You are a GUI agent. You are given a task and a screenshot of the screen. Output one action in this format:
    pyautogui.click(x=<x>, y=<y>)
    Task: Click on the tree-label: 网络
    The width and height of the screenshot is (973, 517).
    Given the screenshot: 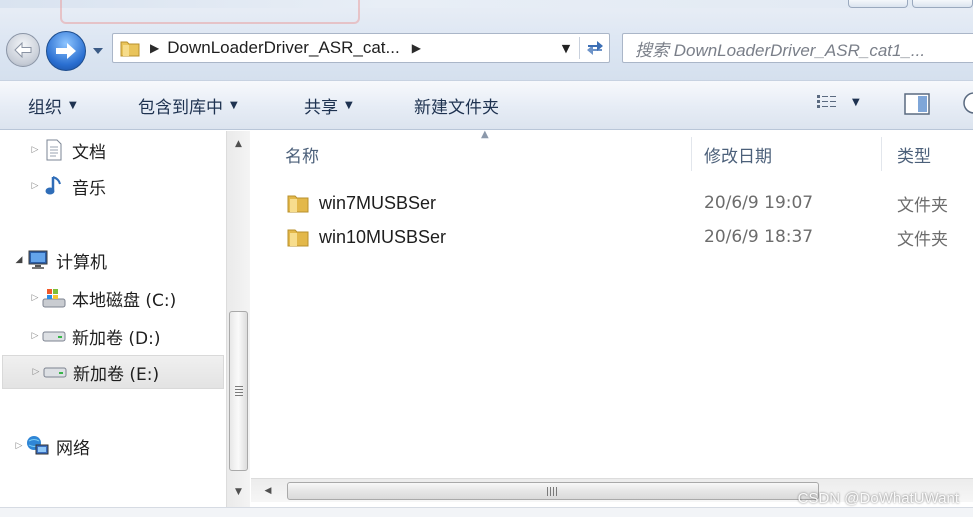 What is the action you would take?
    pyautogui.click(x=73, y=448)
    